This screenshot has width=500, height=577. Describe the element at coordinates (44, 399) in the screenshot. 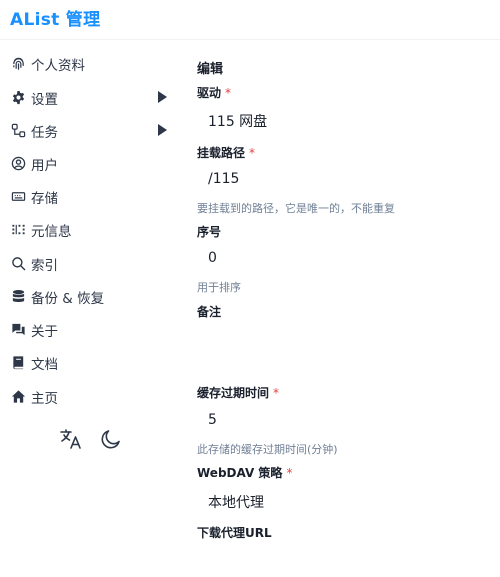

I see `sidebar-item-label: 主页` at that location.